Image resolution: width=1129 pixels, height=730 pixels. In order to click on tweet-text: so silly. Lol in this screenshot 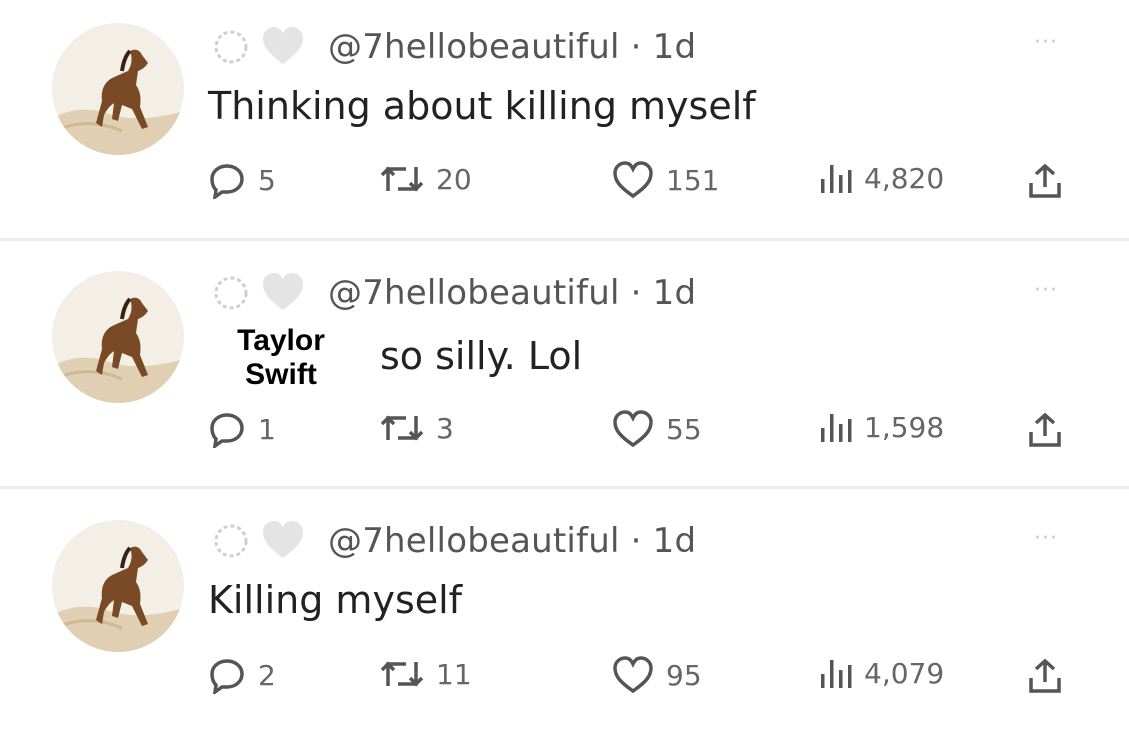, I will do `click(481, 356)`.